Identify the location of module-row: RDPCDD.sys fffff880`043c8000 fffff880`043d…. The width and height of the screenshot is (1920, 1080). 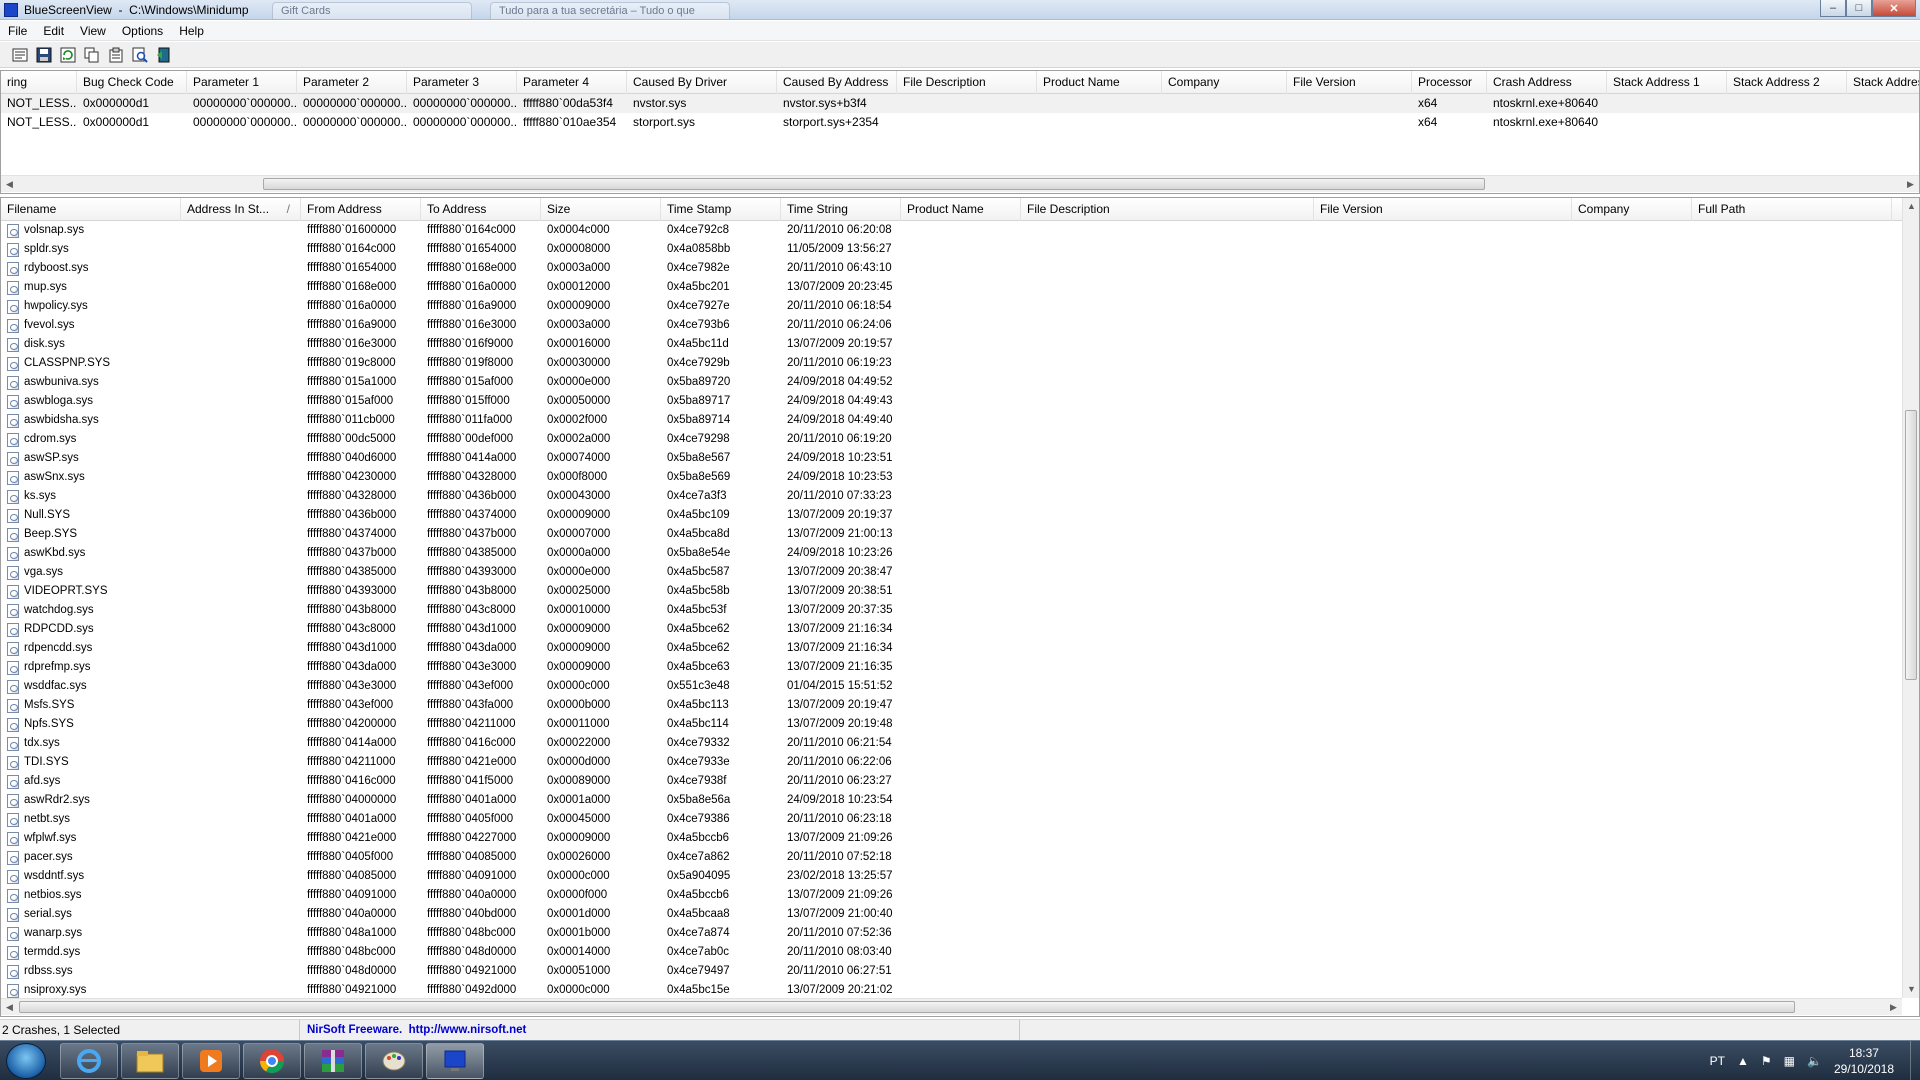
(960, 629).